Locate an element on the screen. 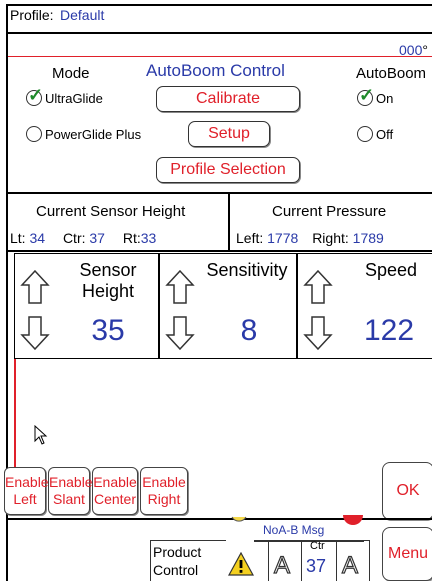  mode-label: Mode is located at coordinates (71, 73).